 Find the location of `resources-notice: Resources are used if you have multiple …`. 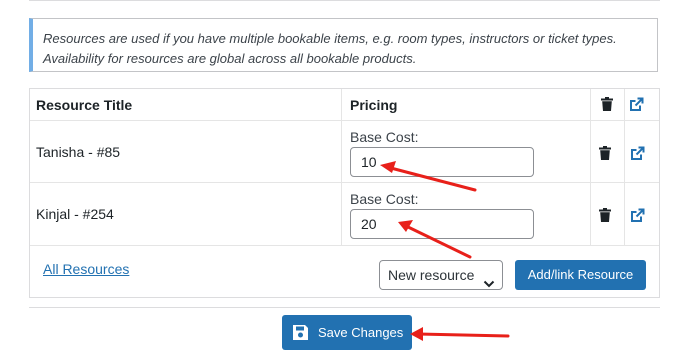

resources-notice: Resources are used if you have multiple … is located at coordinates (343, 45).